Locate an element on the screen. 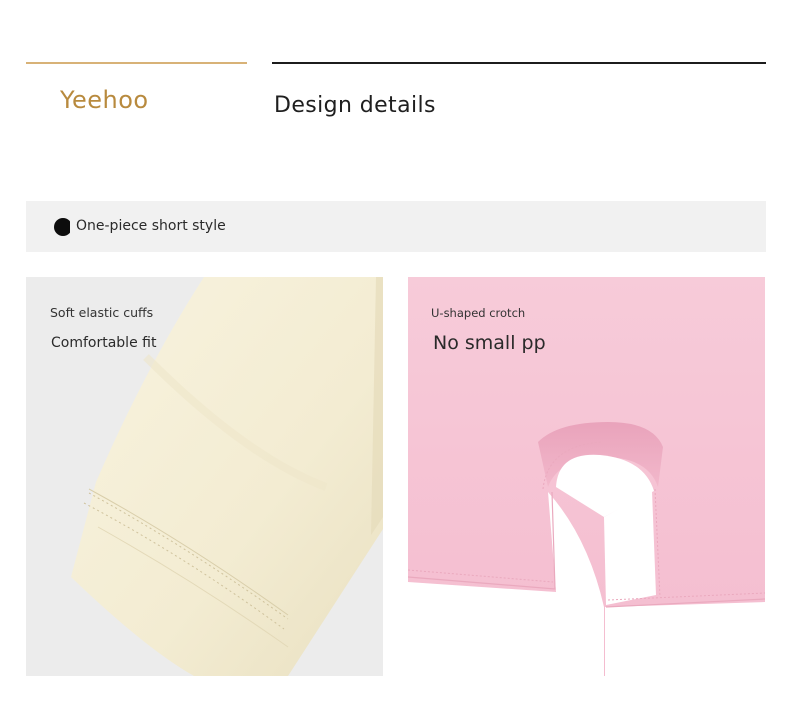 The image size is (790, 714). feature-subtitle: No small pp is located at coordinates (489, 343).